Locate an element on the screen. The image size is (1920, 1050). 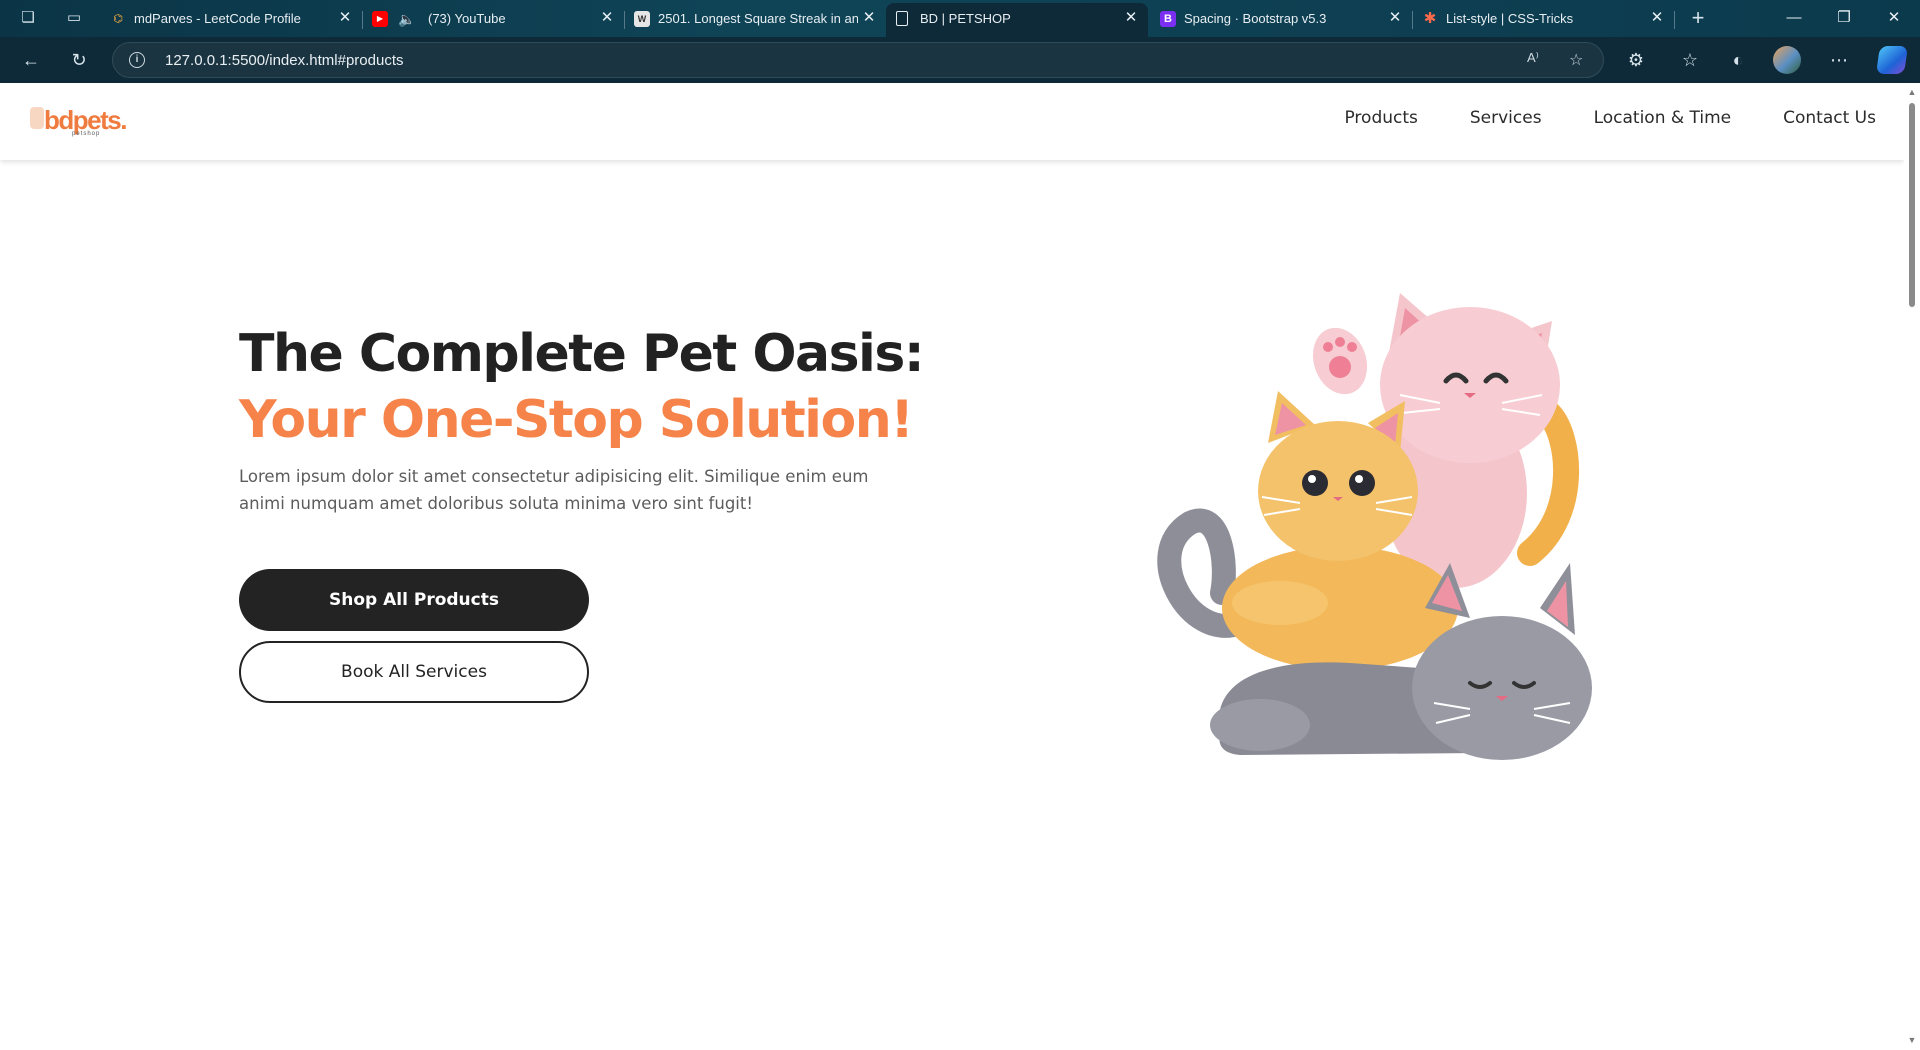
tab-youtube: ▶ 🔈 (73) YouTube ✕ is located at coordinates (493, 20).